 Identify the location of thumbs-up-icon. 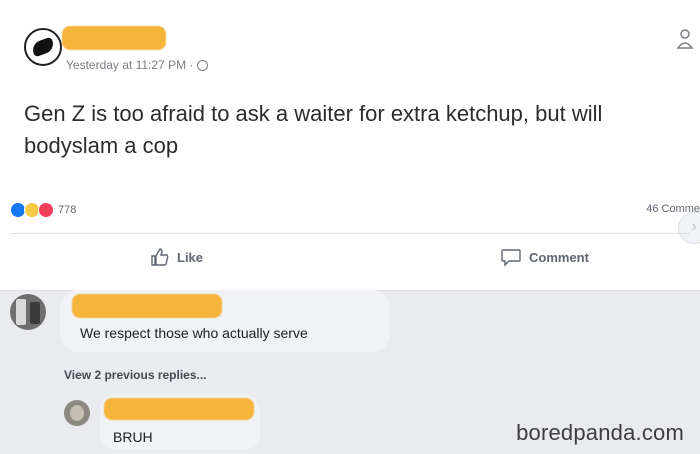
(160, 257).